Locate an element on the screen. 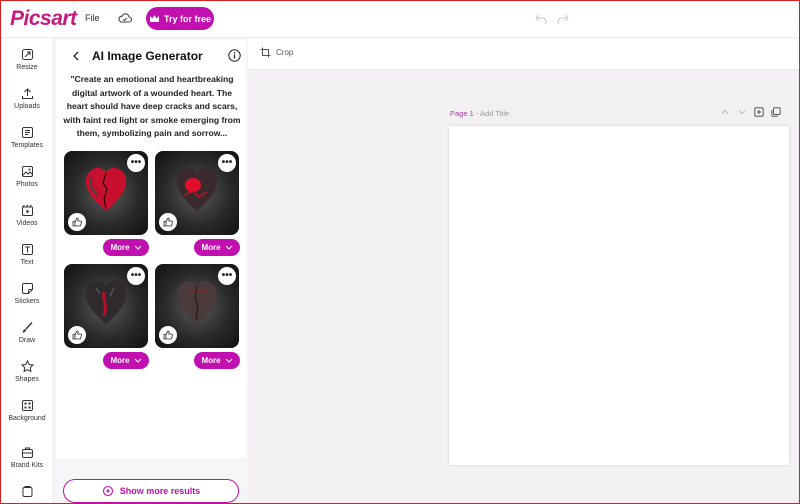 Image resolution: width=800 pixels, height=504 pixels. sparkle-icon is located at coordinates (107, 491).